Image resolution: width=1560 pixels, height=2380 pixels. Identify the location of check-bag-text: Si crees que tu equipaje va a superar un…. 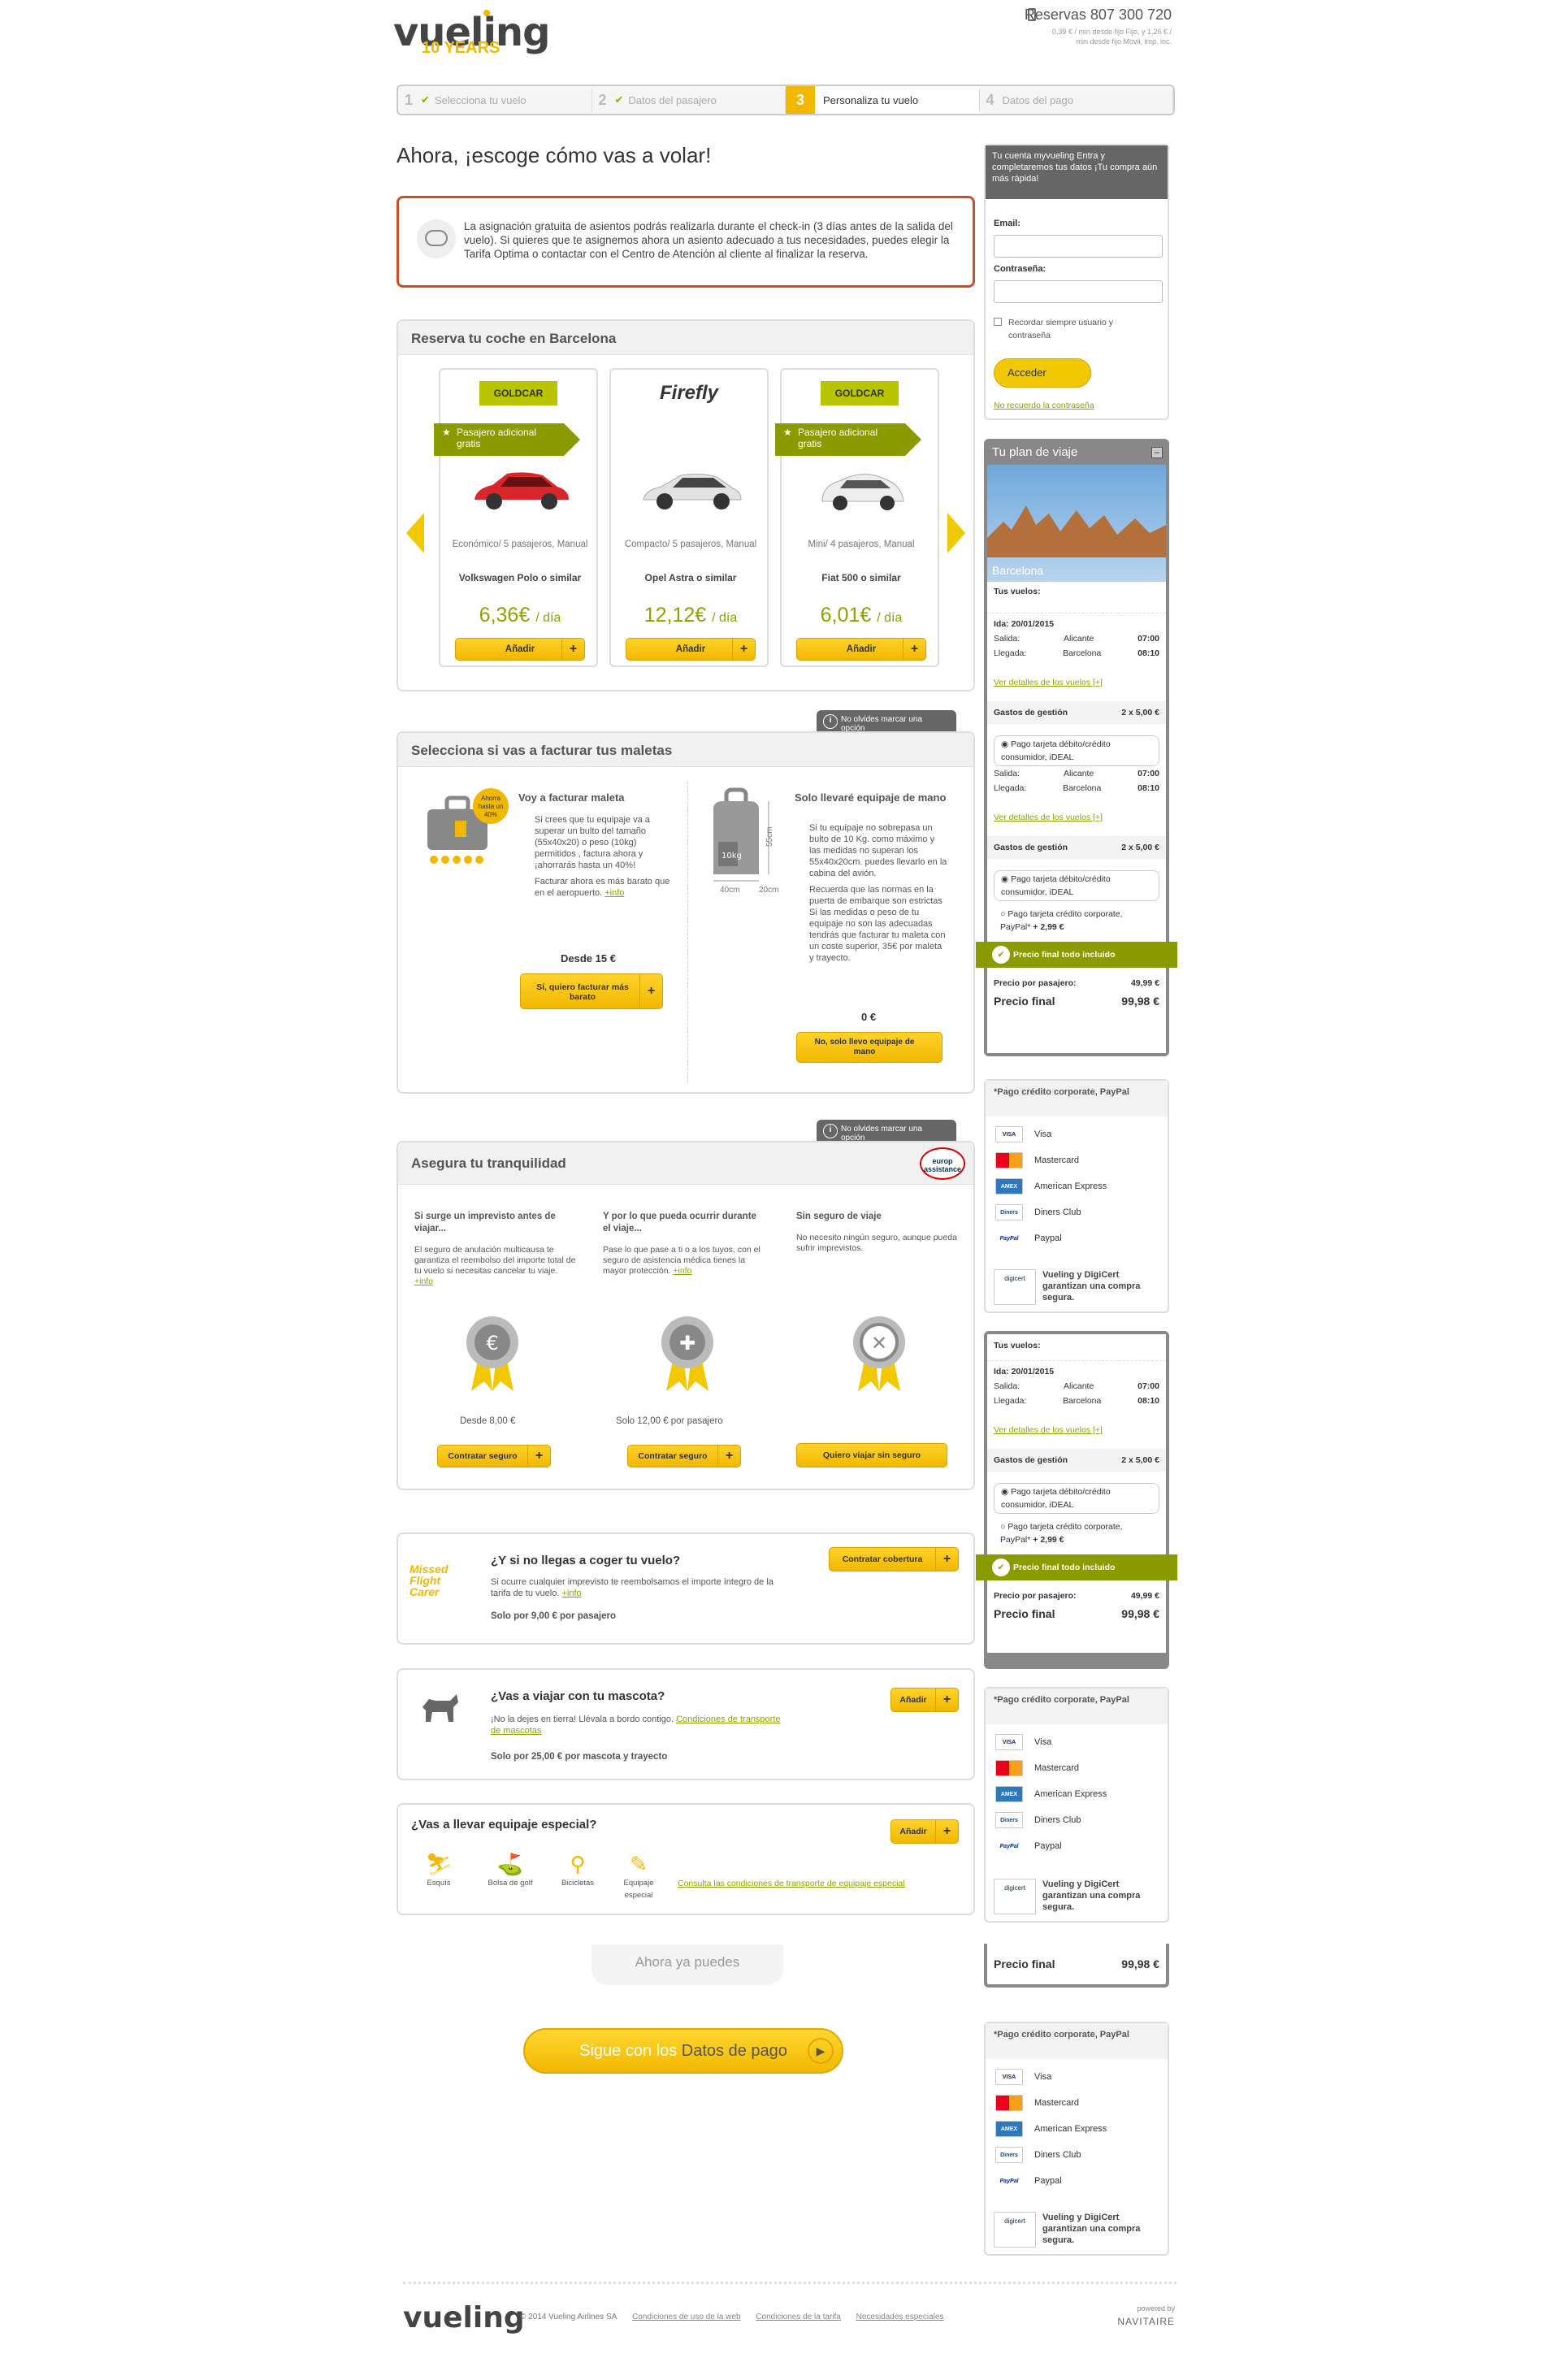
(602, 857).